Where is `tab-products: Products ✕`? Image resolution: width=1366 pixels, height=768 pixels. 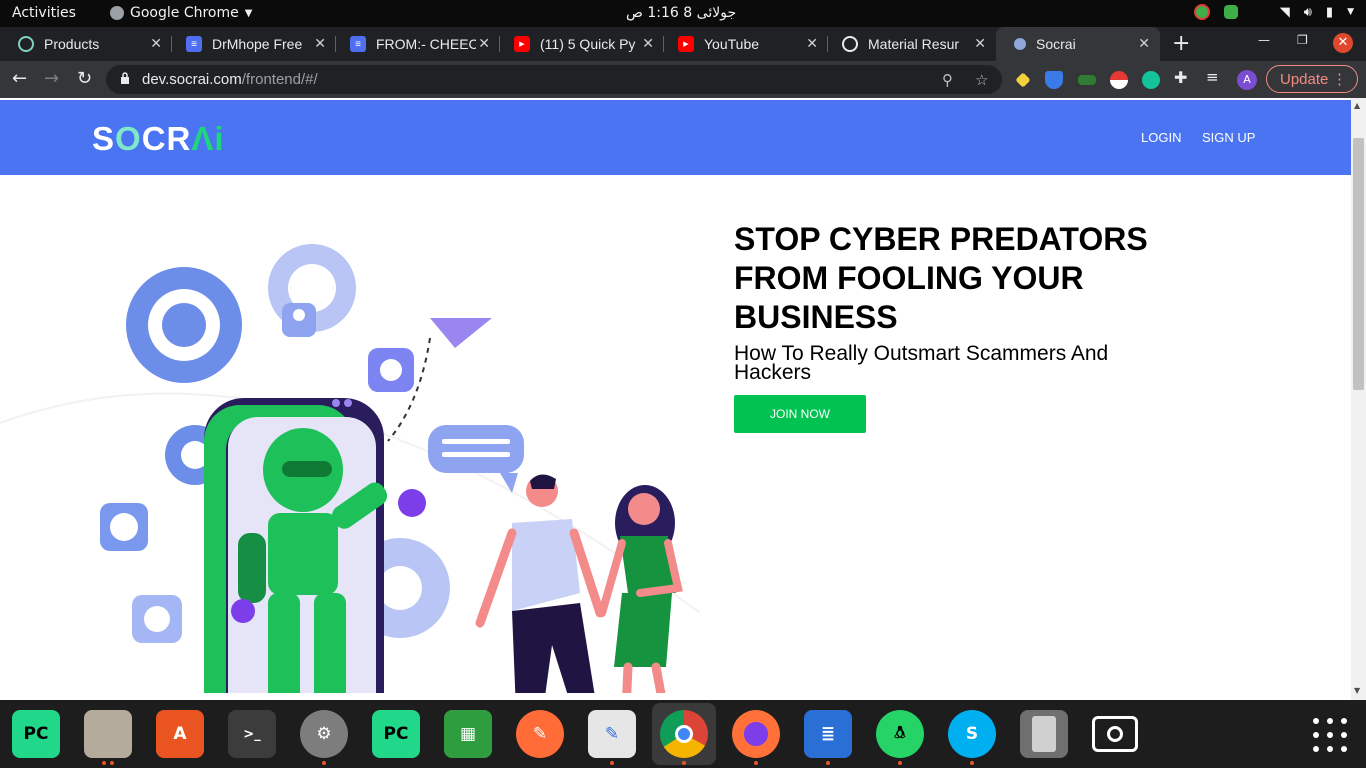
tab-products: Products ✕ is located at coordinates (86, 44).